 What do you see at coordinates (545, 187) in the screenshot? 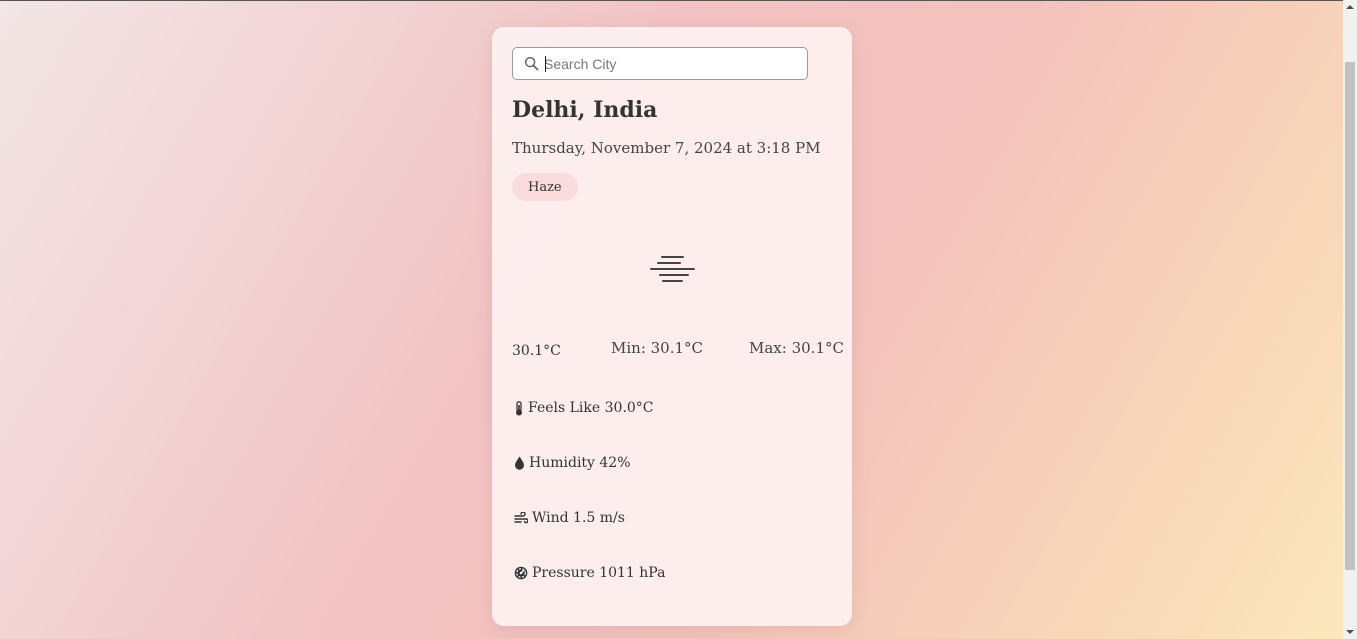
I see `condition-badge: Haze` at bounding box center [545, 187].